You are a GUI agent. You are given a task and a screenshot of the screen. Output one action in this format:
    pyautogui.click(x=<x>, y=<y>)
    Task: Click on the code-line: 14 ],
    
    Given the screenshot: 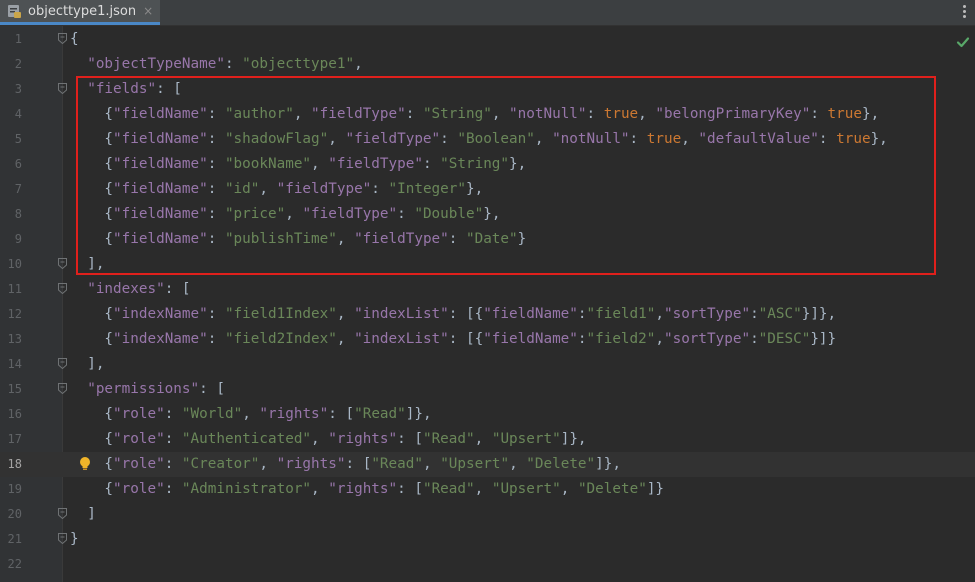 What is the action you would take?
    pyautogui.click(x=487, y=364)
    